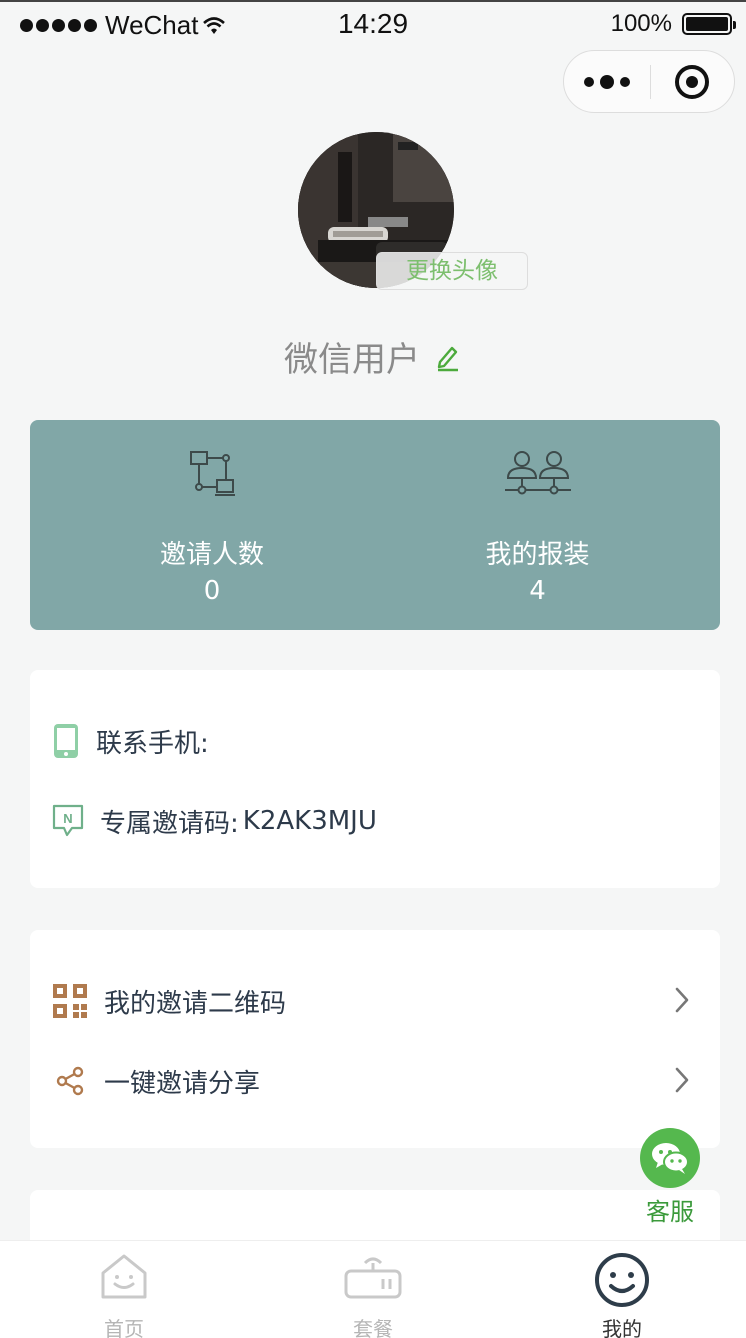 The height and width of the screenshot is (1338, 746). What do you see at coordinates (373, 24) in the screenshot?
I see `status-bar: WeChat 14:29 100%` at bounding box center [373, 24].